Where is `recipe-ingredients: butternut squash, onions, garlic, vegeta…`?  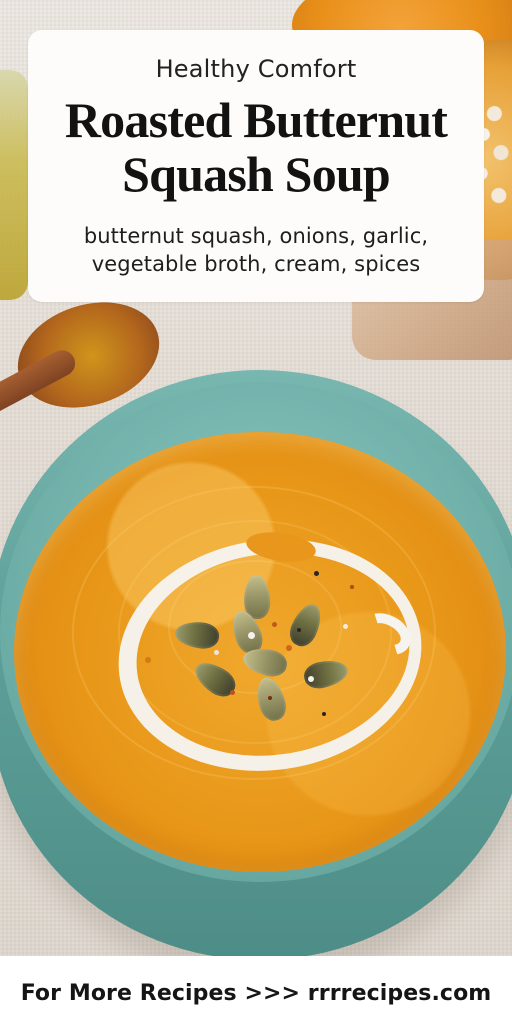 recipe-ingredients: butternut squash, onions, garlic, vegeta… is located at coordinates (256, 250).